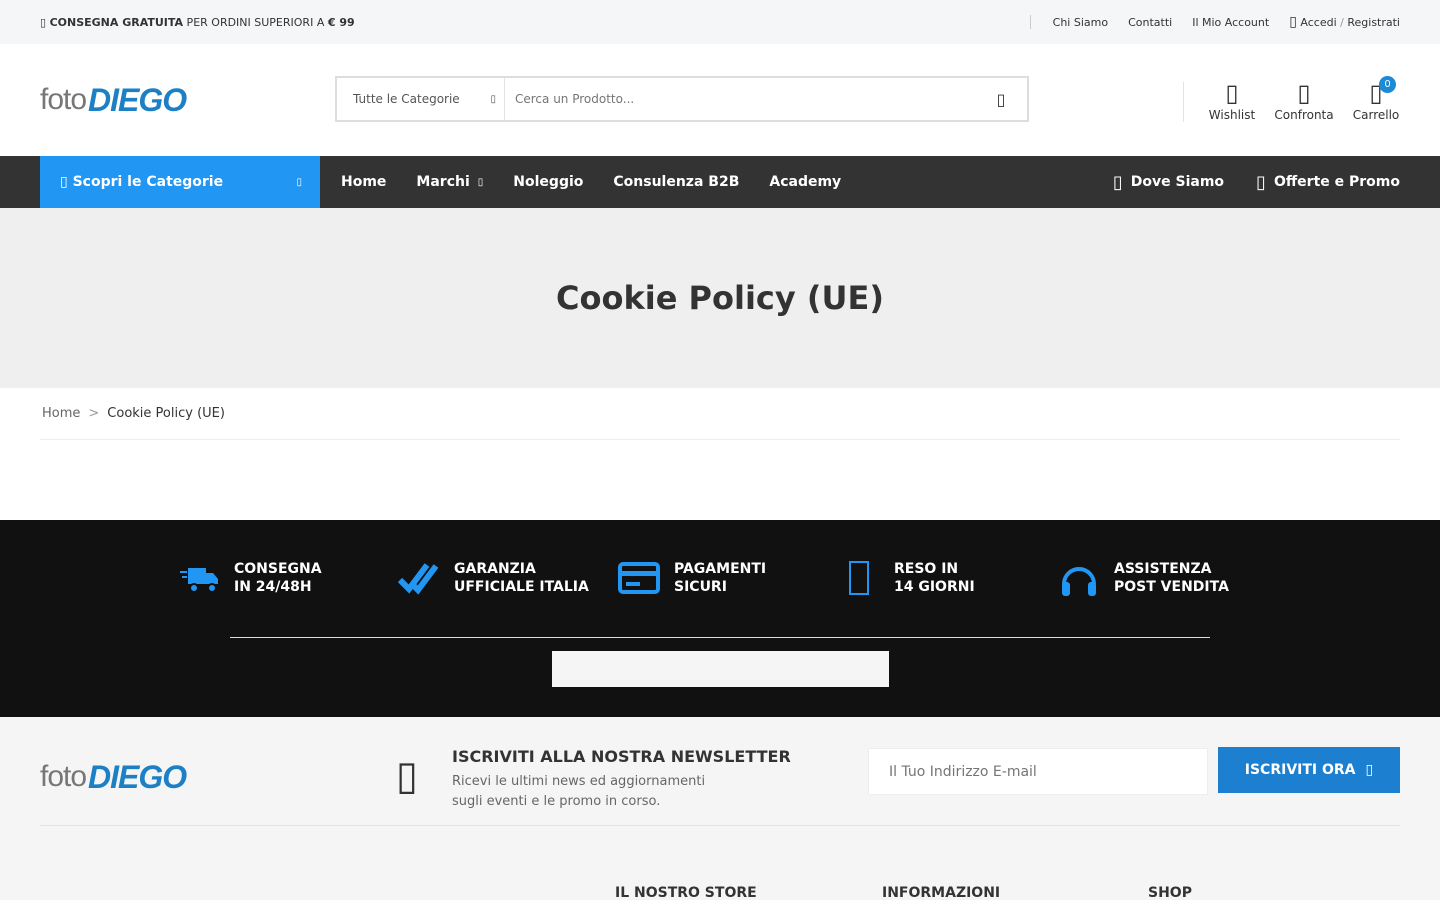  I want to click on nav-dove-siamo: ▯ Dove Siamo, so click(1168, 182).